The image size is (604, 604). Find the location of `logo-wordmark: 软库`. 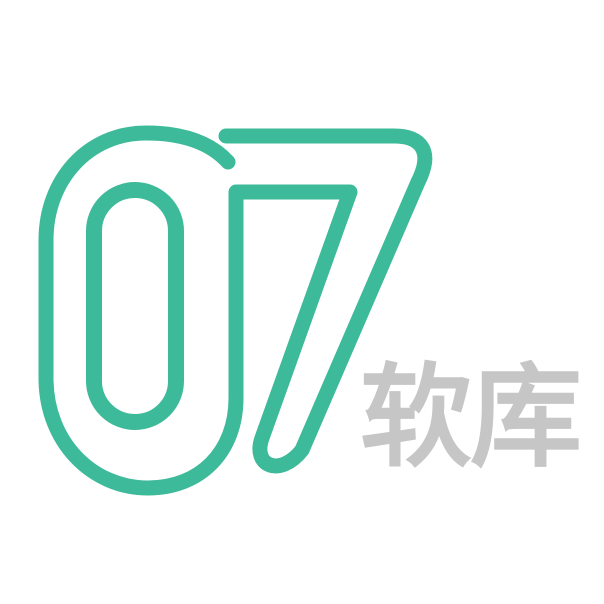

logo-wordmark: 软库 is located at coordinates (471, 418).